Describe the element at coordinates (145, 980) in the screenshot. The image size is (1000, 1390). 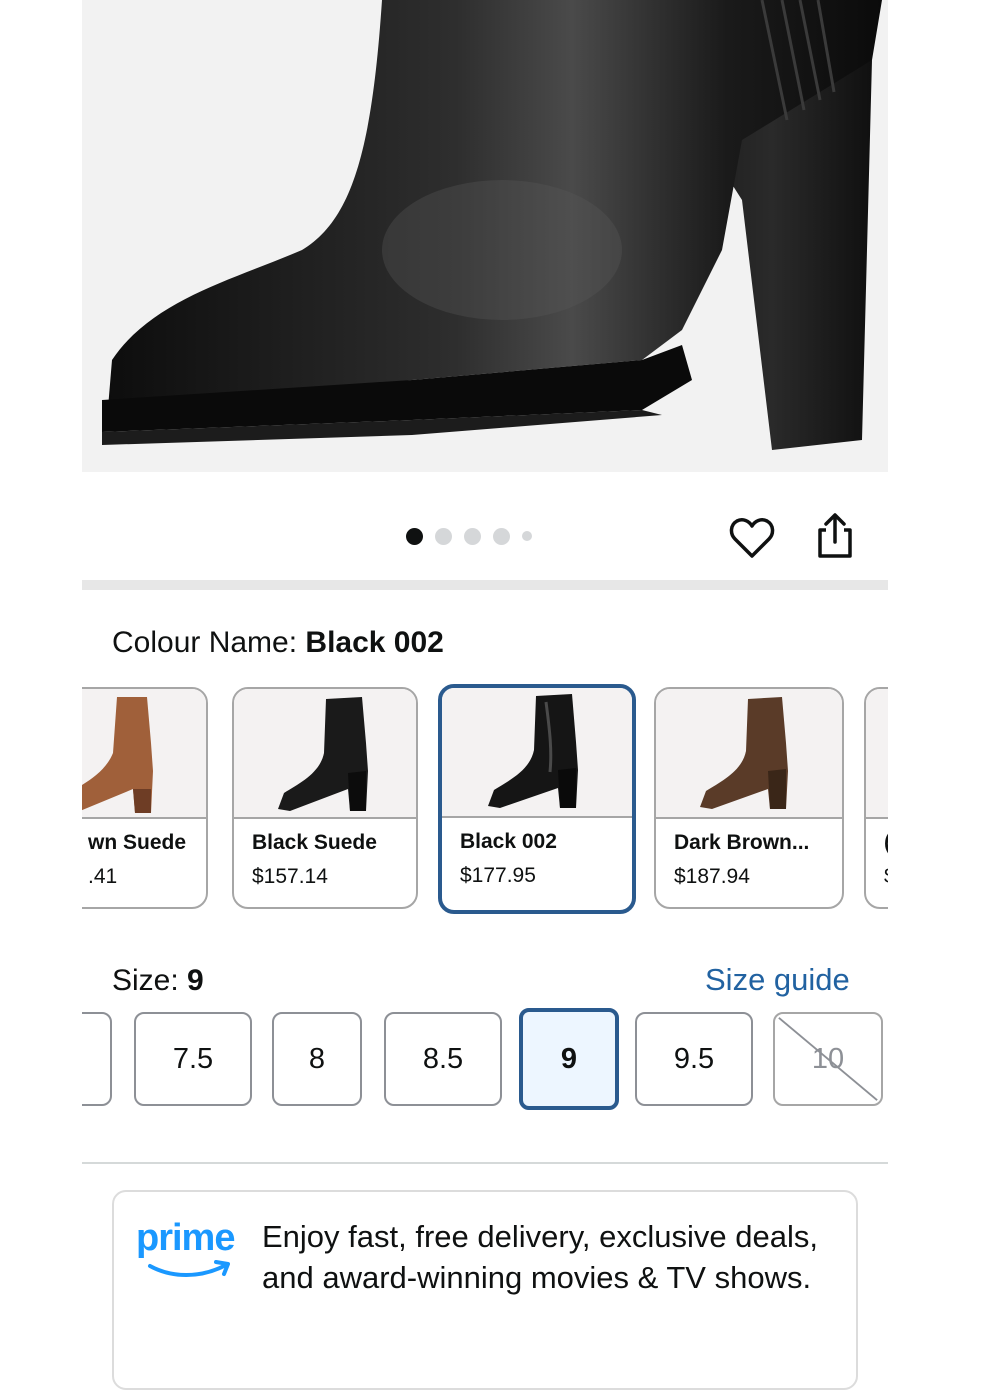
I see `size-label-text: Size:` at that location.